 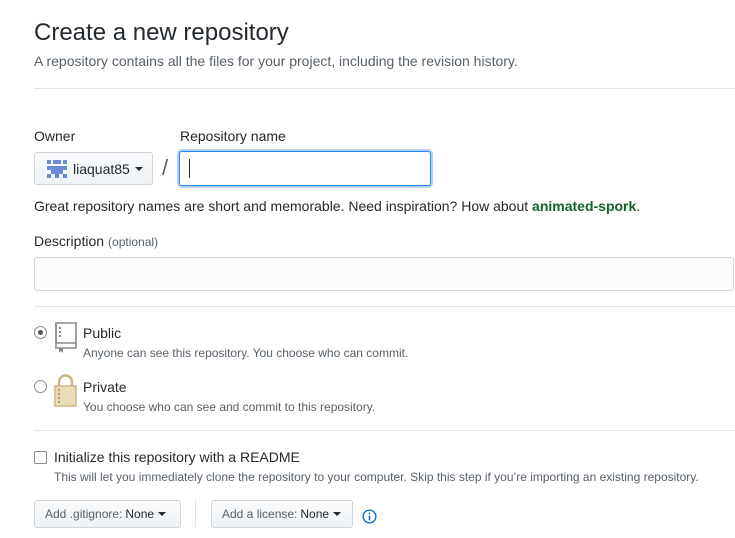 I want to click on optional-note: (optional), so click(x=133, y=242).